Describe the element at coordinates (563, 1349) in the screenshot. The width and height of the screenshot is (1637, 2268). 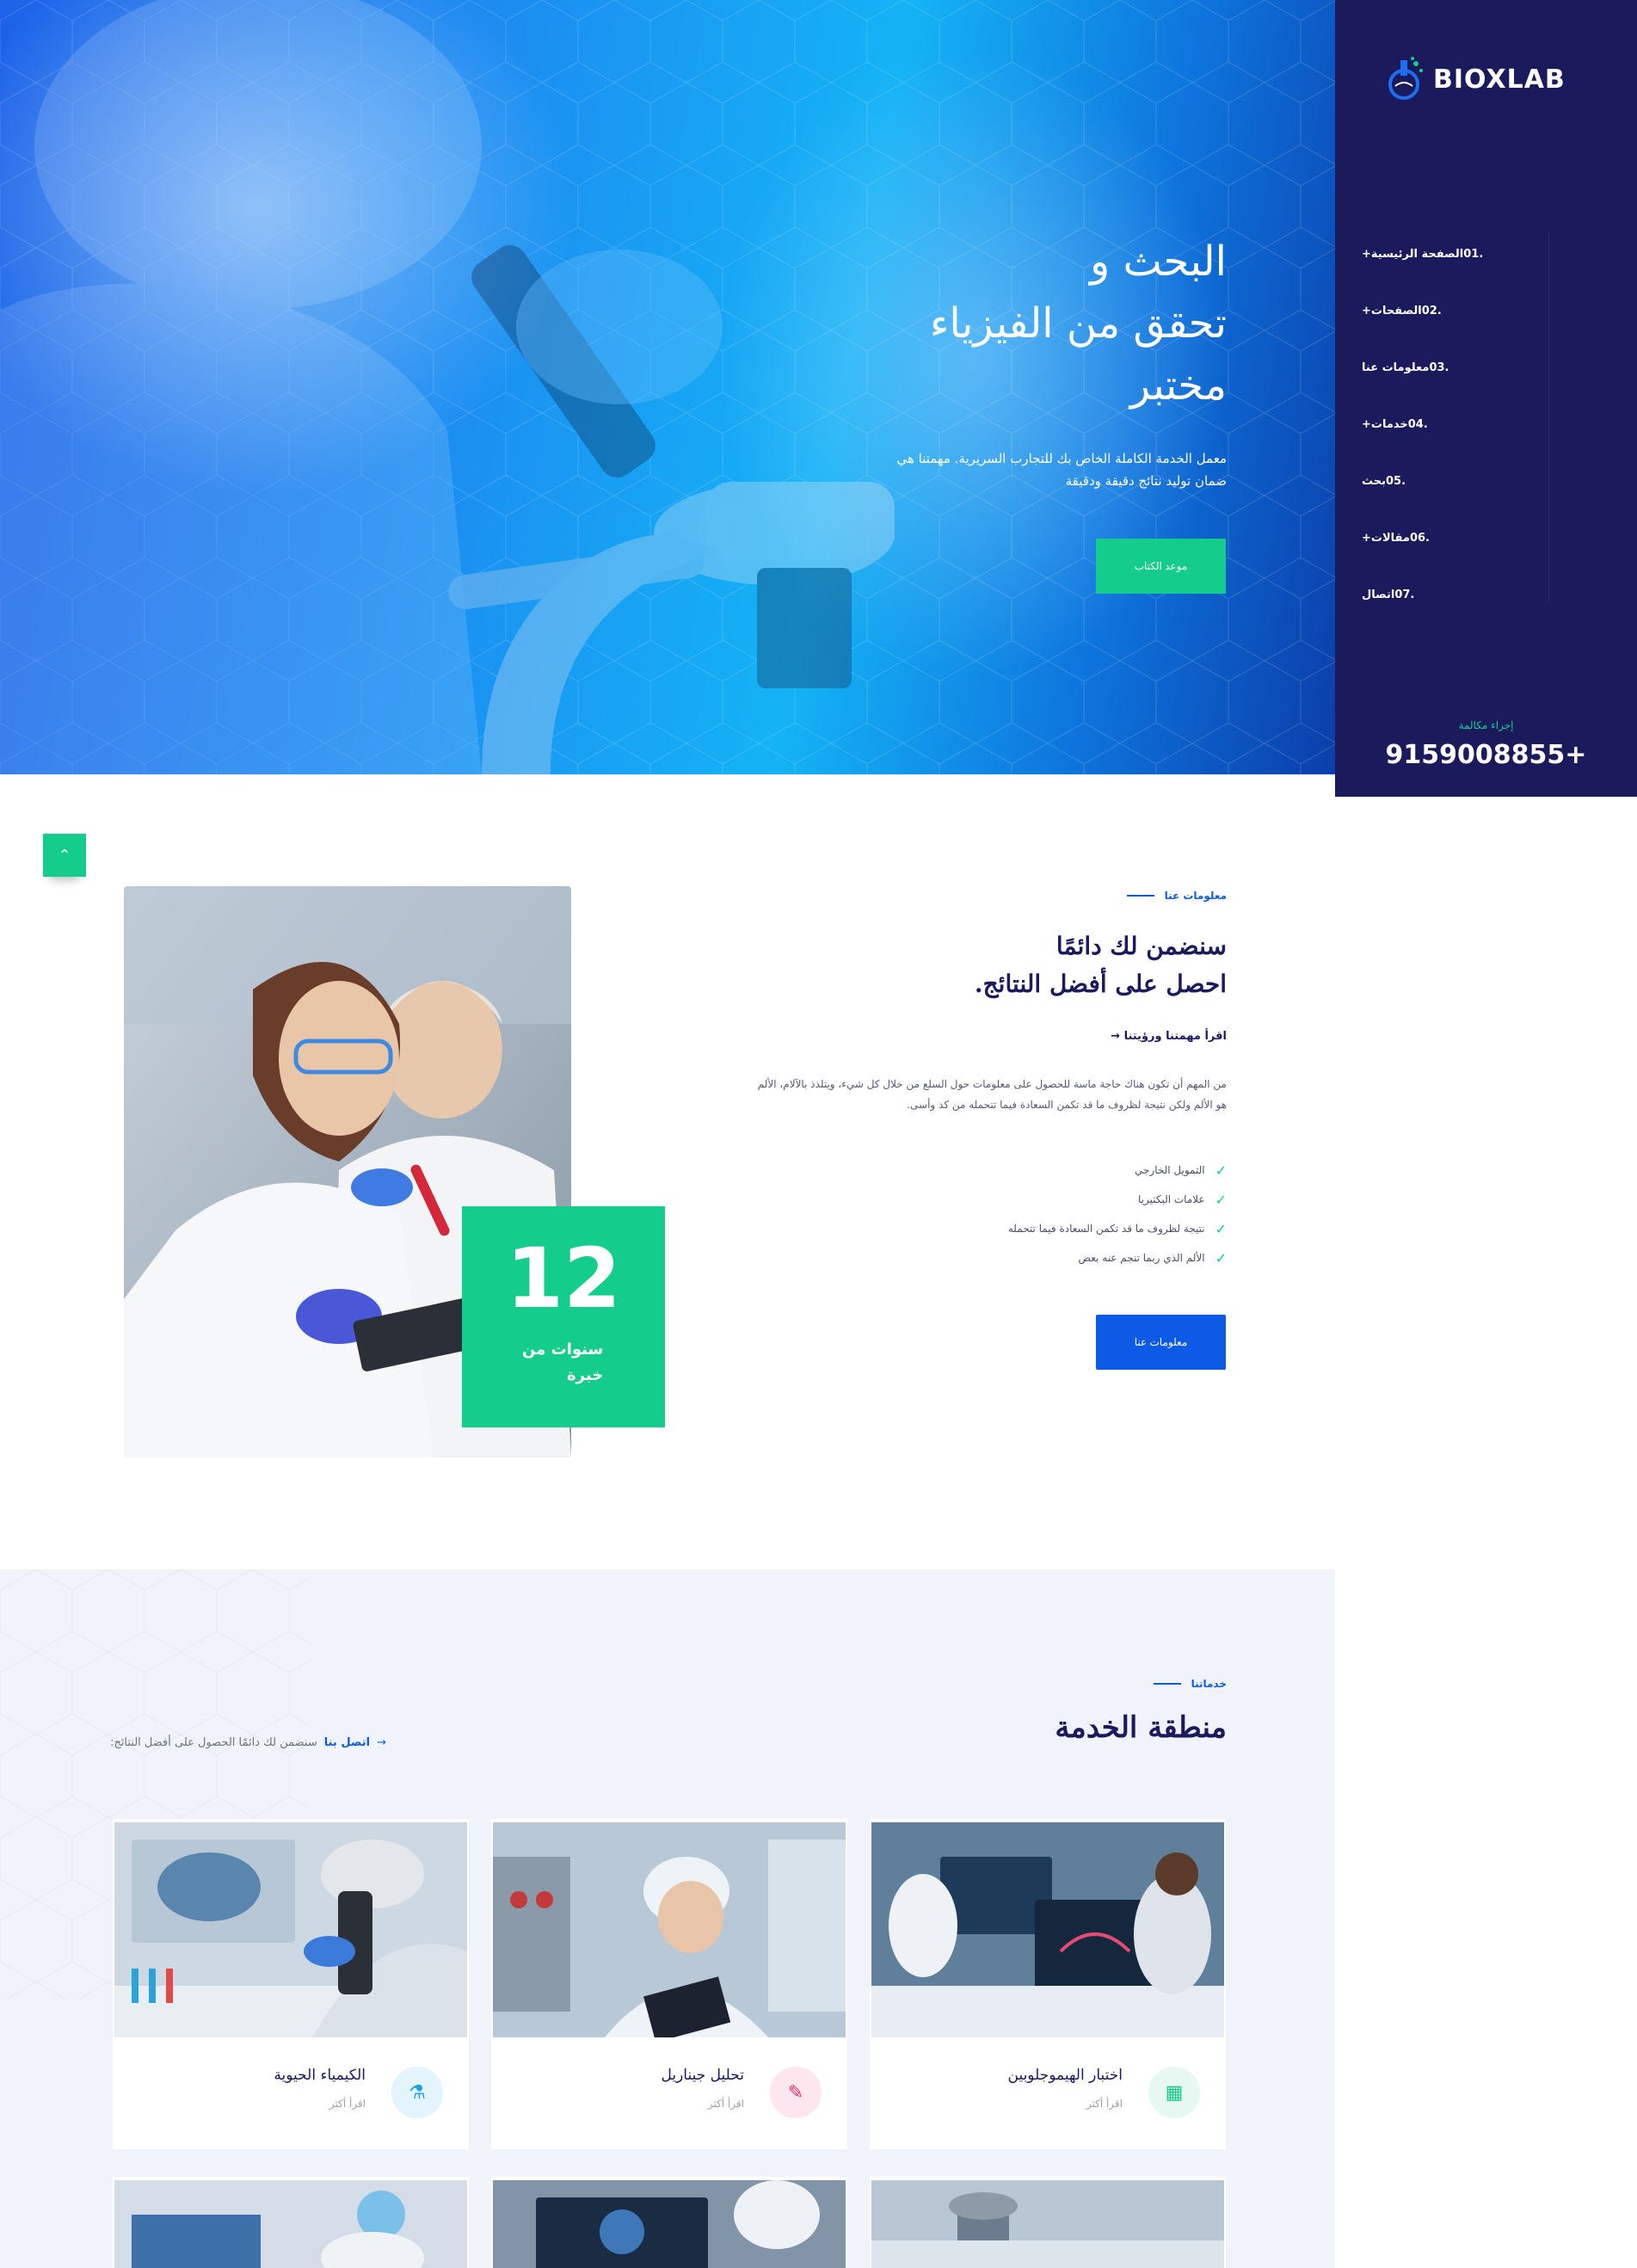
I see `experience-label-line-1: سنوات من` at that location.